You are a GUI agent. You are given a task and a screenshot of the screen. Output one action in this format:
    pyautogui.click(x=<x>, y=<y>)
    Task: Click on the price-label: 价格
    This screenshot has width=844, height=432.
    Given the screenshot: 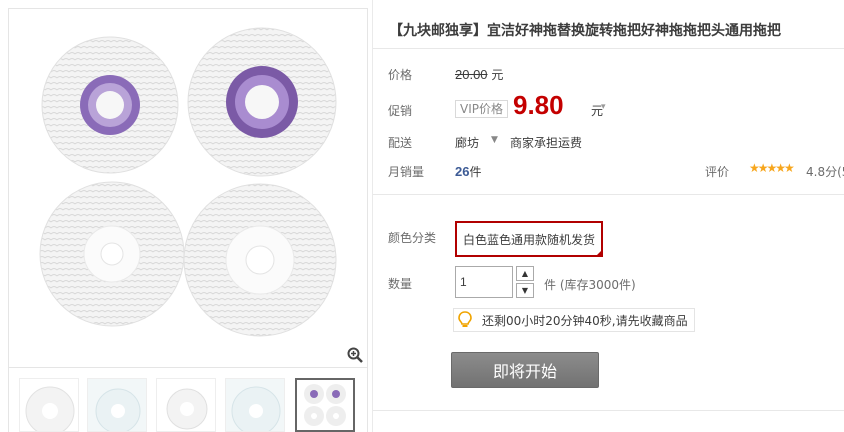 What is the action you would take?
    pyautogui.click(x=400, y=75)
    